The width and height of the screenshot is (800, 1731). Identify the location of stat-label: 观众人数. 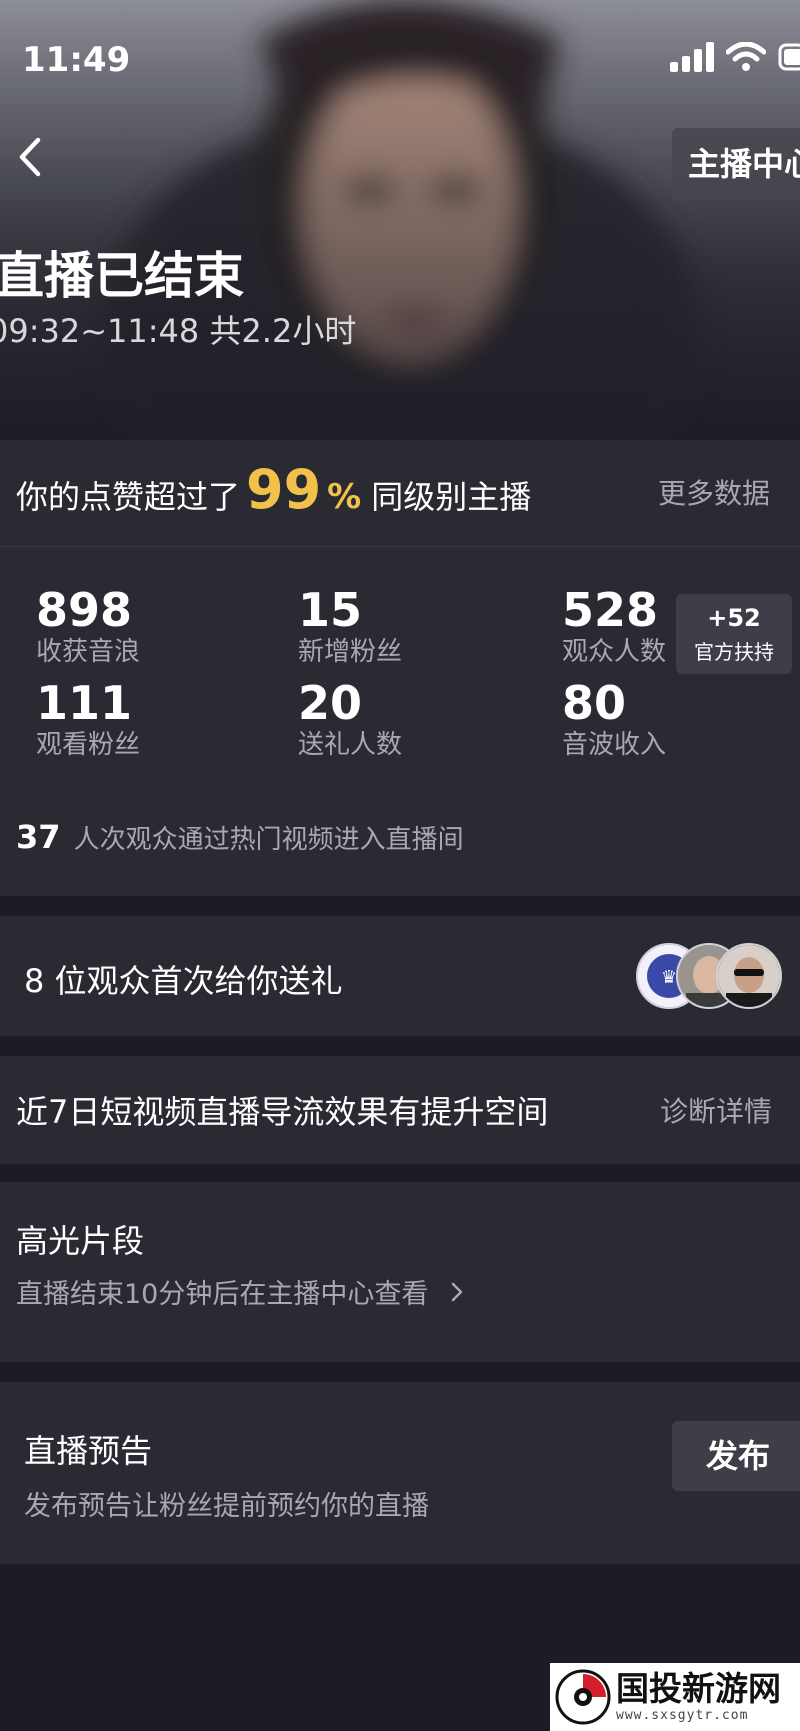
(614, 652).